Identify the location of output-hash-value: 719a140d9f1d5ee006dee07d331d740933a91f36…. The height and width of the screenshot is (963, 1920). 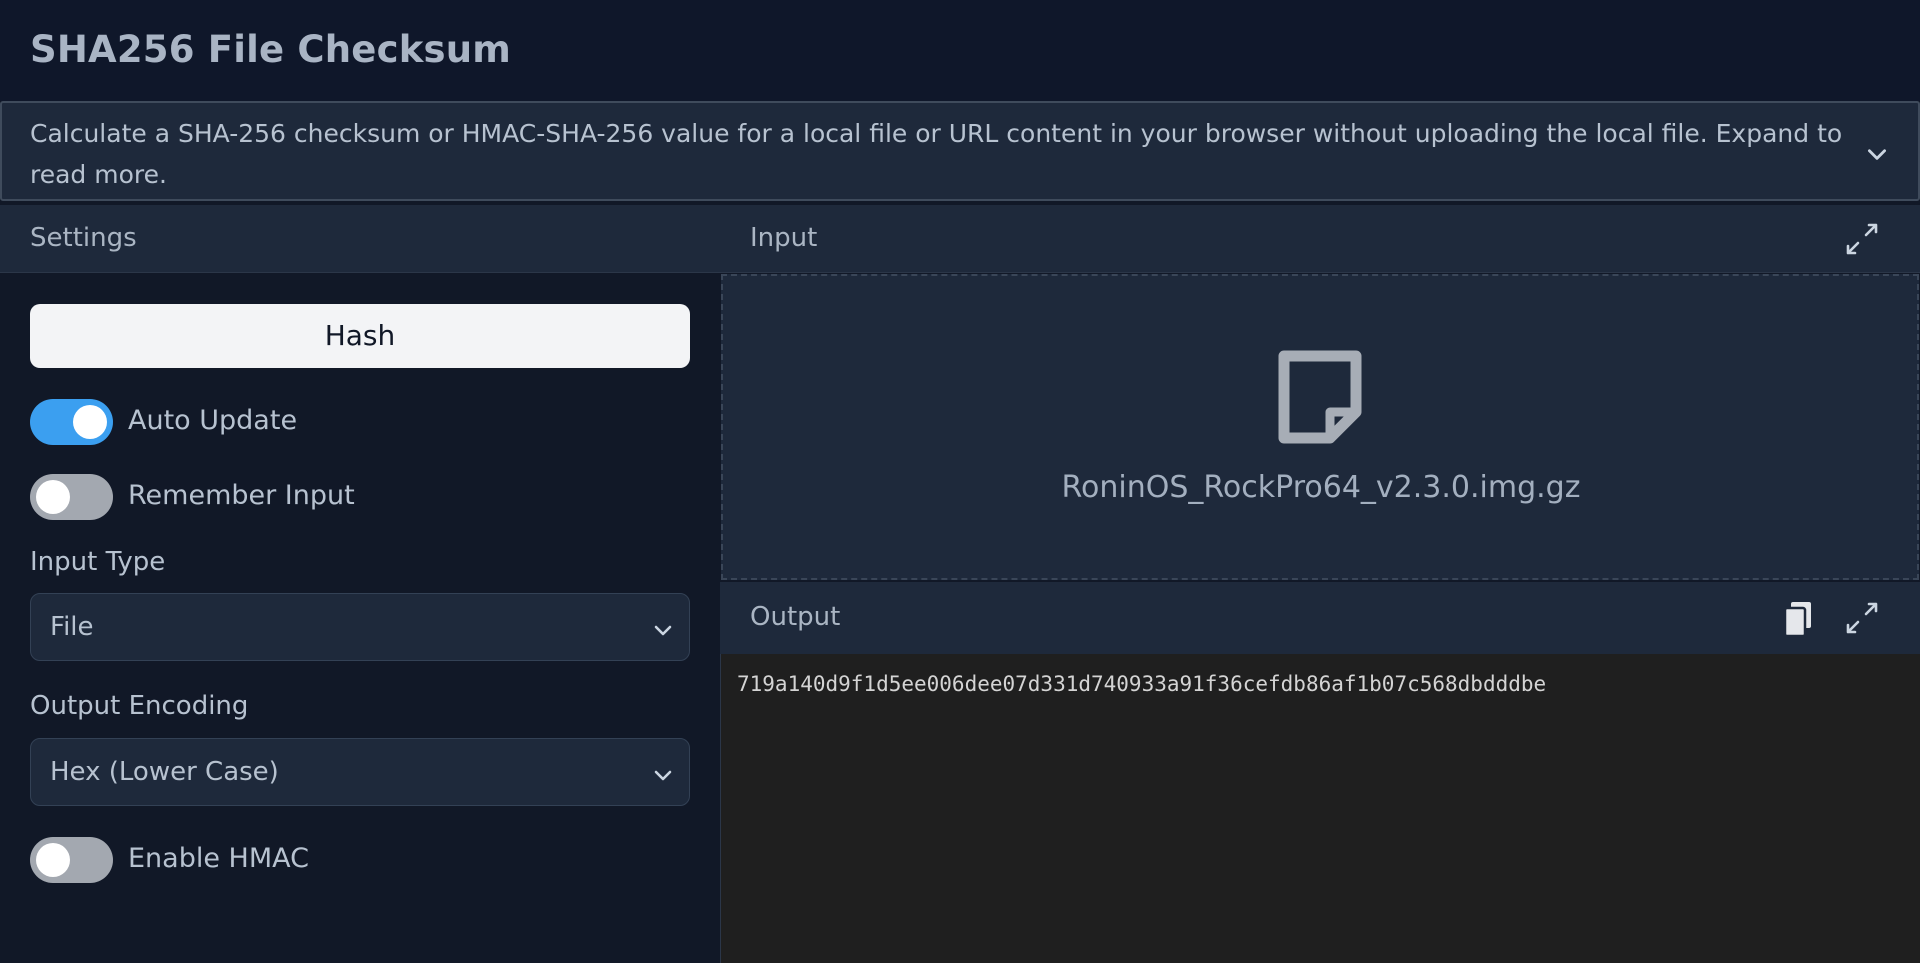
(1141, 684).